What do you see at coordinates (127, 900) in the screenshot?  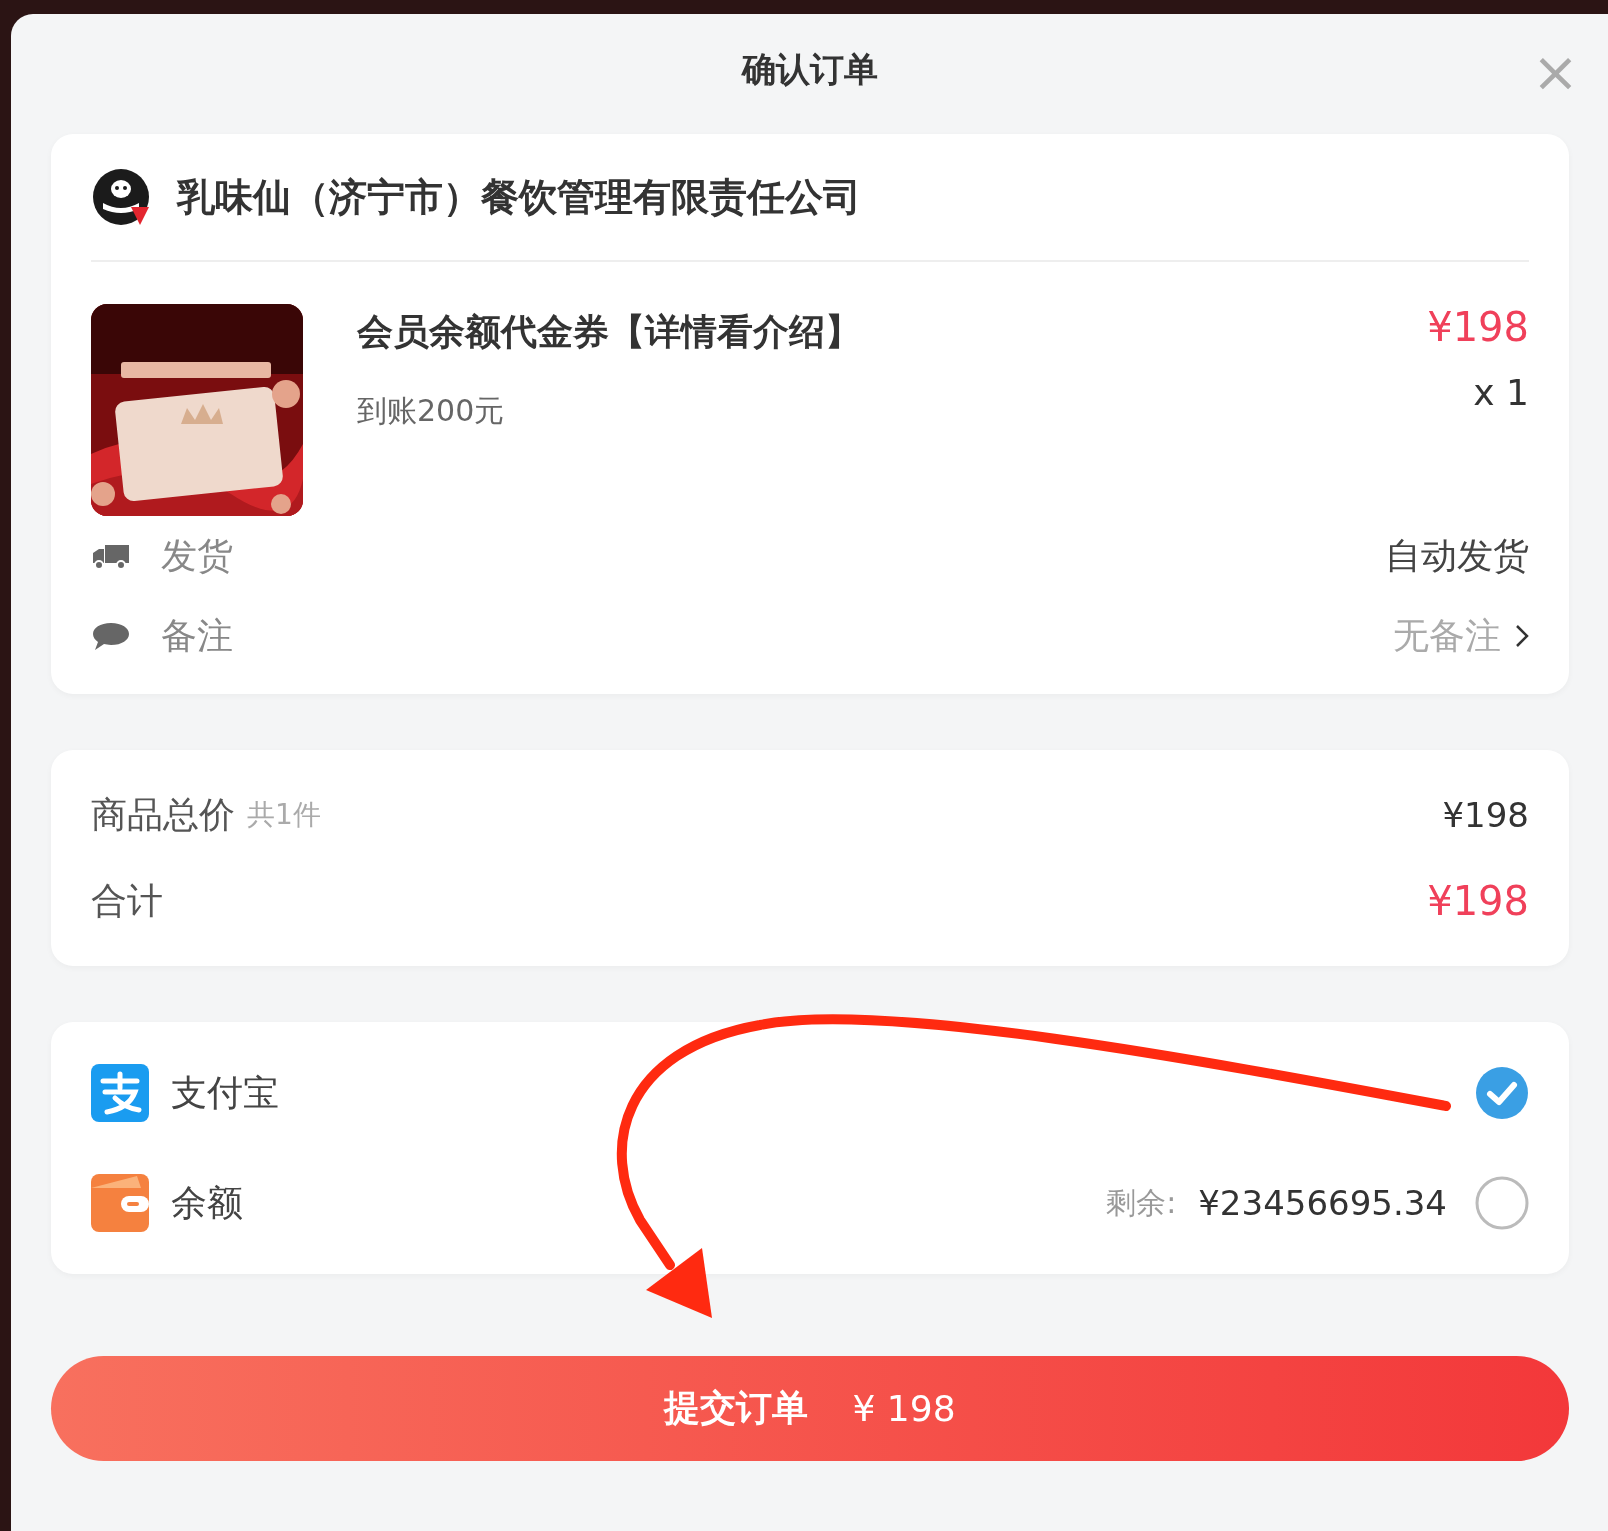 I see `summary-label: 合计` at bounding box center [127, 900].